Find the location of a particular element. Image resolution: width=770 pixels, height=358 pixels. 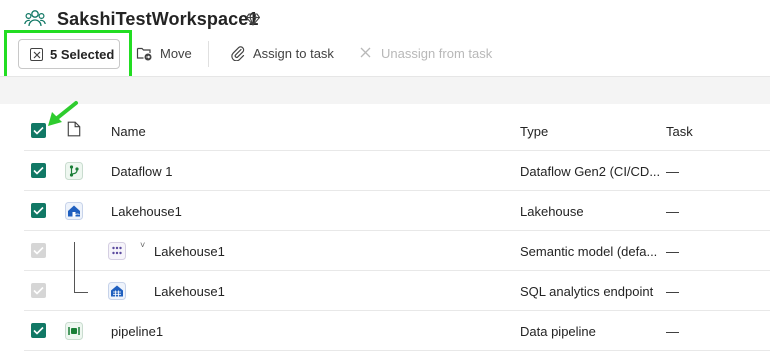

column-header-type: Type is located at coordinates (534, 131).